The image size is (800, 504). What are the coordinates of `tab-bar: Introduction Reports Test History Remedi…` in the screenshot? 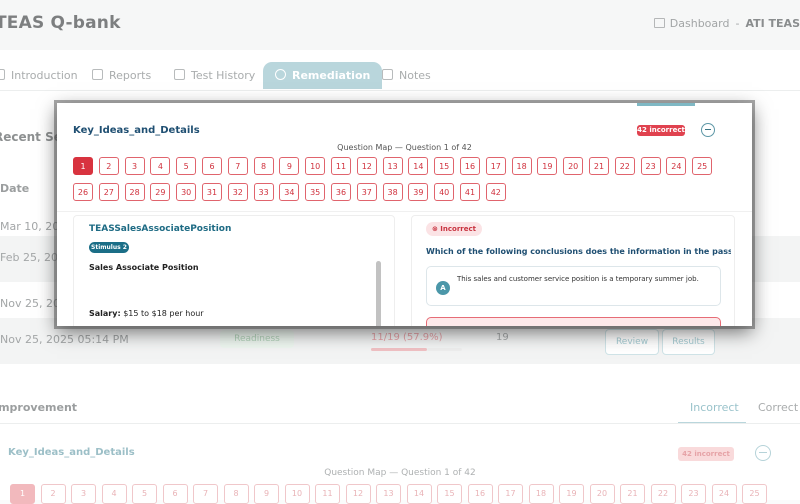 It's located at (400, 76).